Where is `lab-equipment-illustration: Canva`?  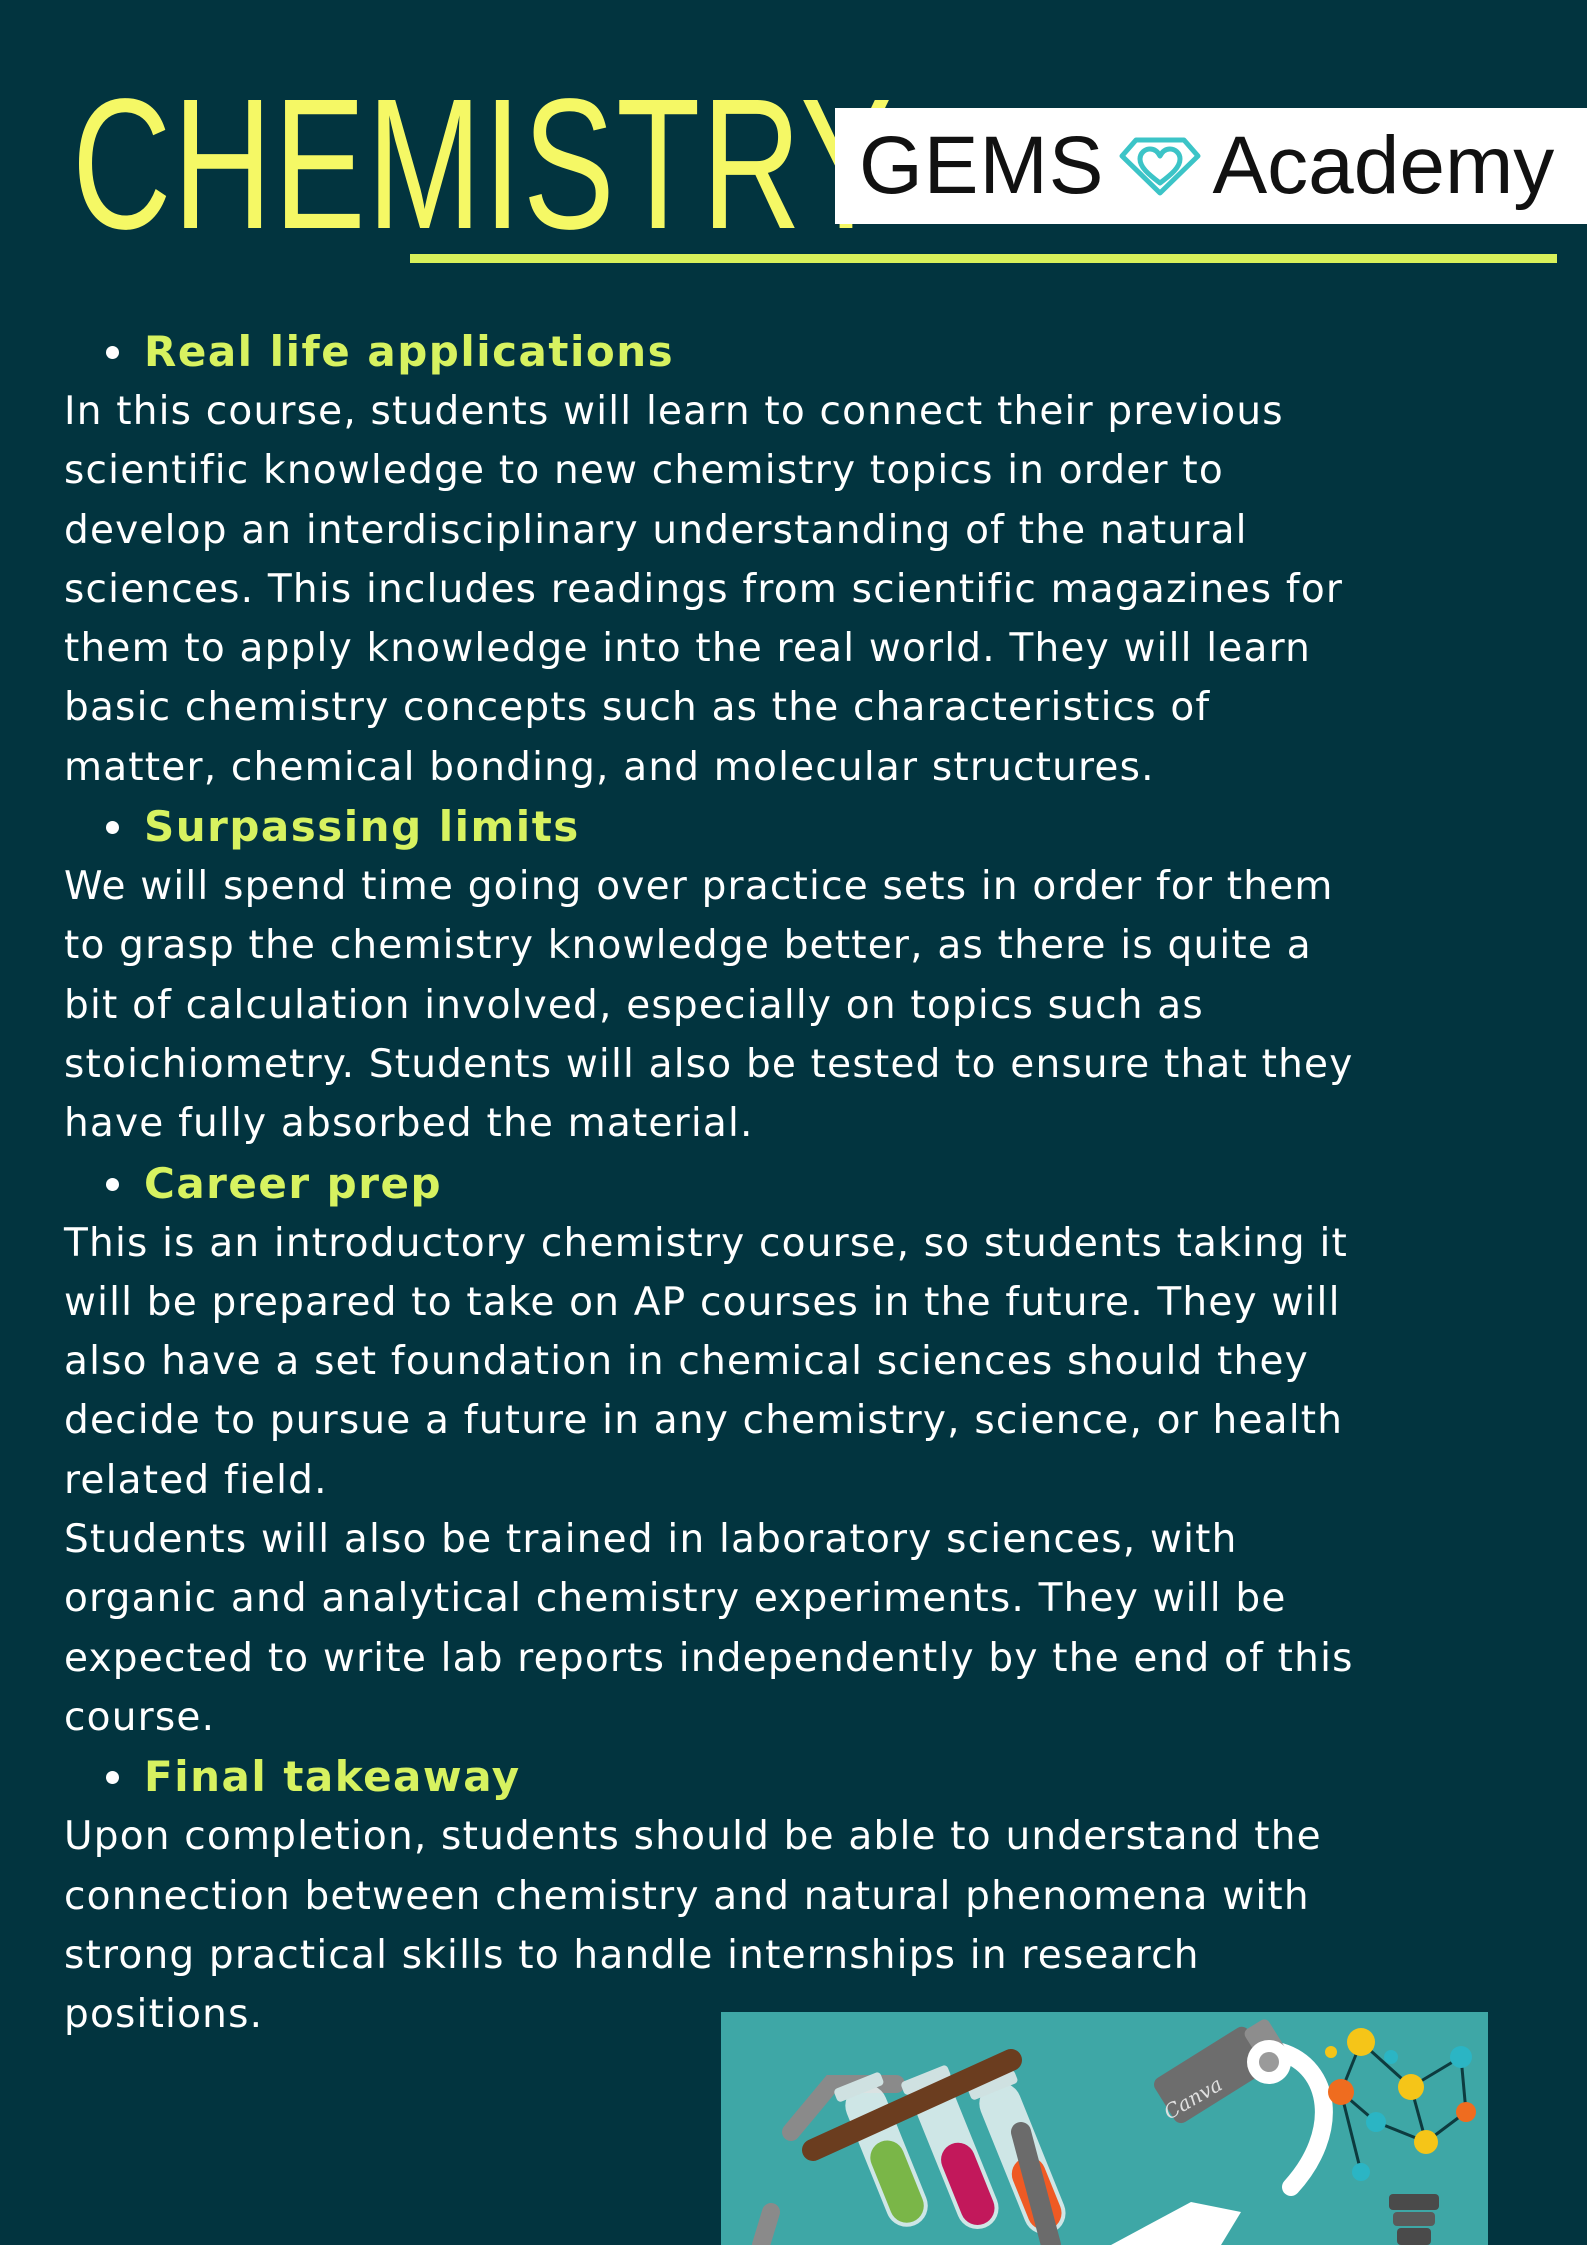 lab-equipment-illustration: Canva is located at coordinates (1104, 2128).